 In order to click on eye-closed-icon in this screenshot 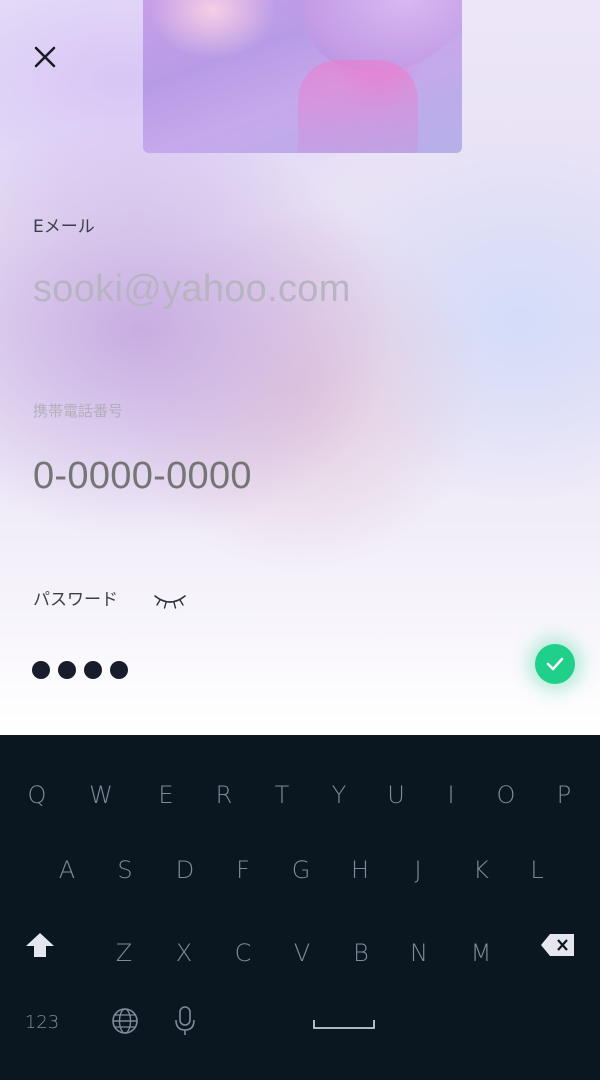, I will do `click(170, 601)`.